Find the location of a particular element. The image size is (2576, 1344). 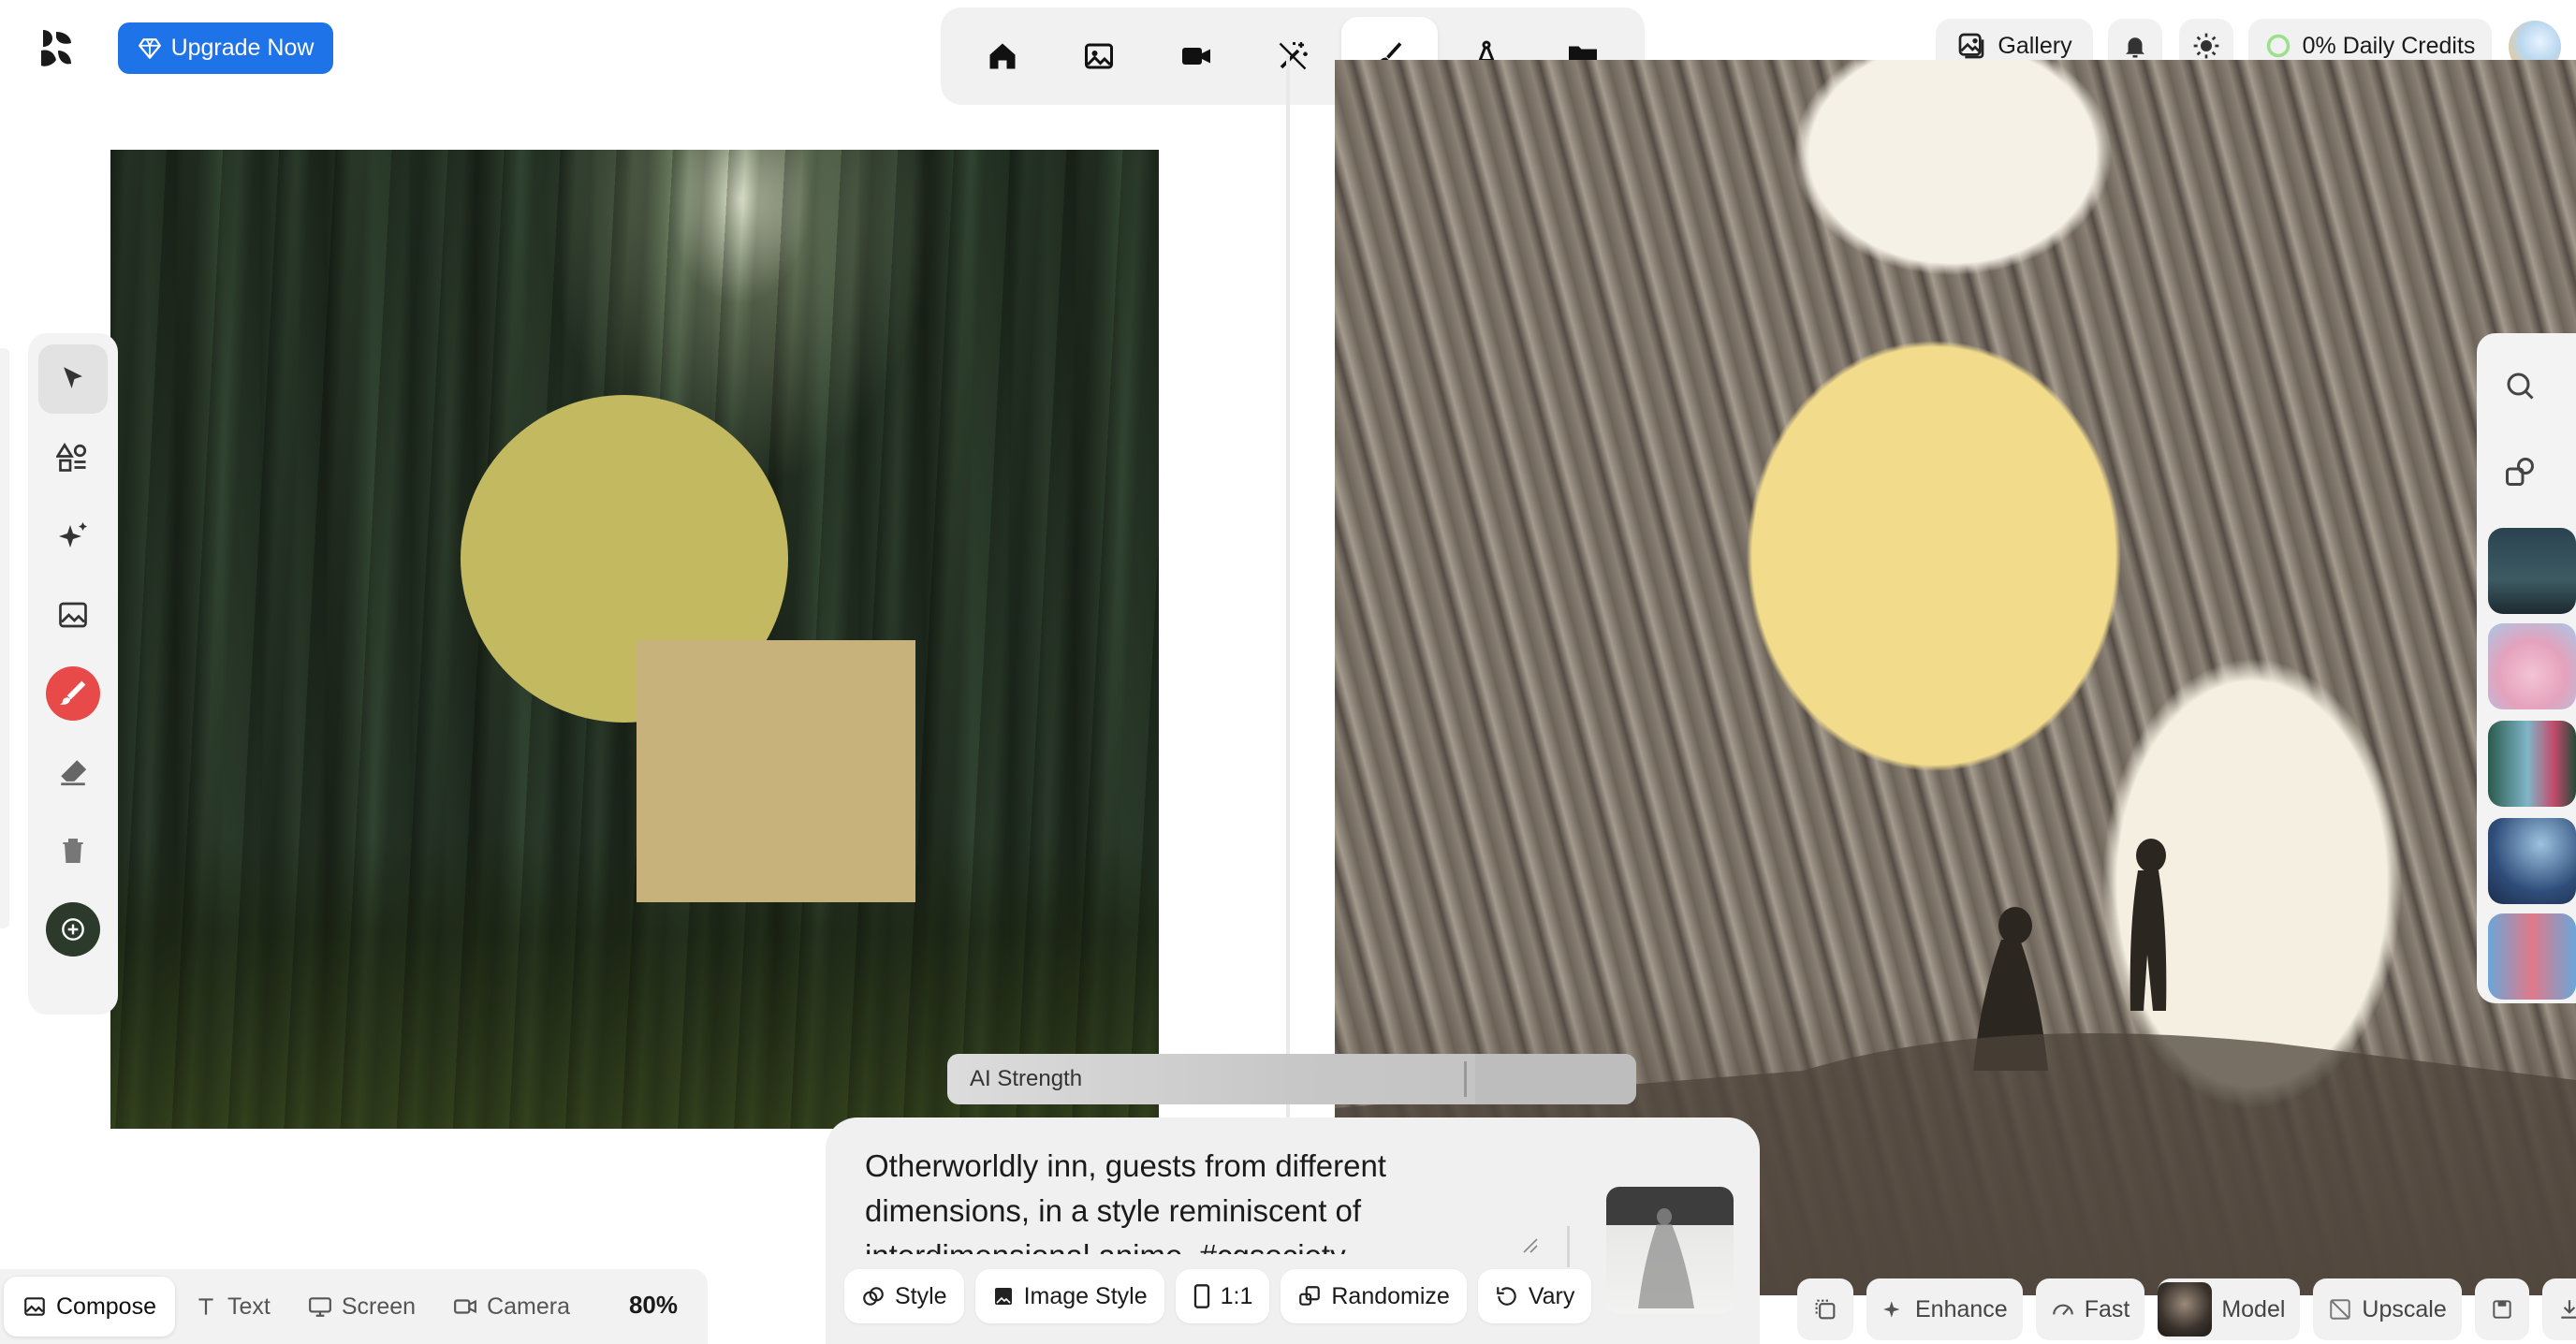

fast-label: Fast is located at coordinates (2107, 1308).